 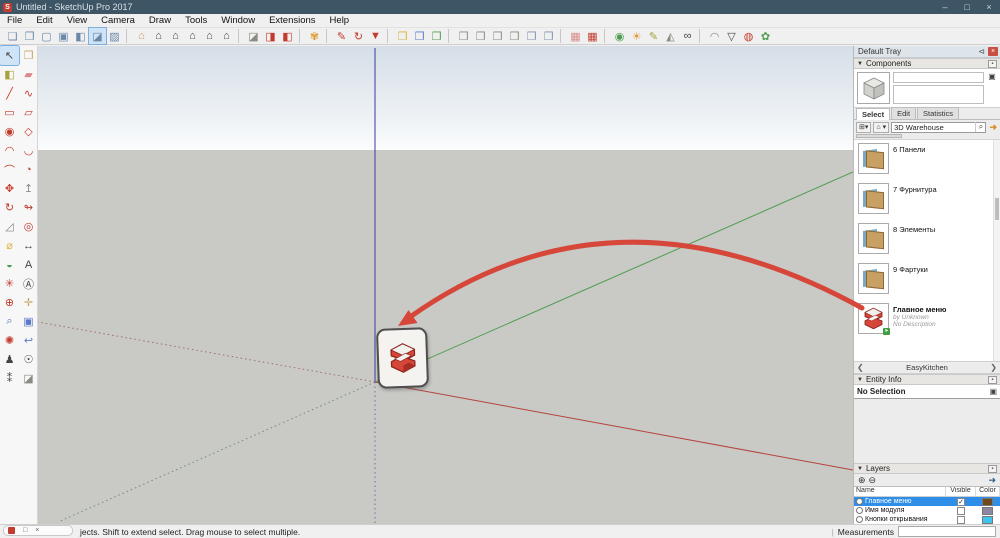 What do you see at coordinates (9, 169) in the screenshot?
I see `three-point-arc-tool: ⌒` at bounding box center [9, 169].